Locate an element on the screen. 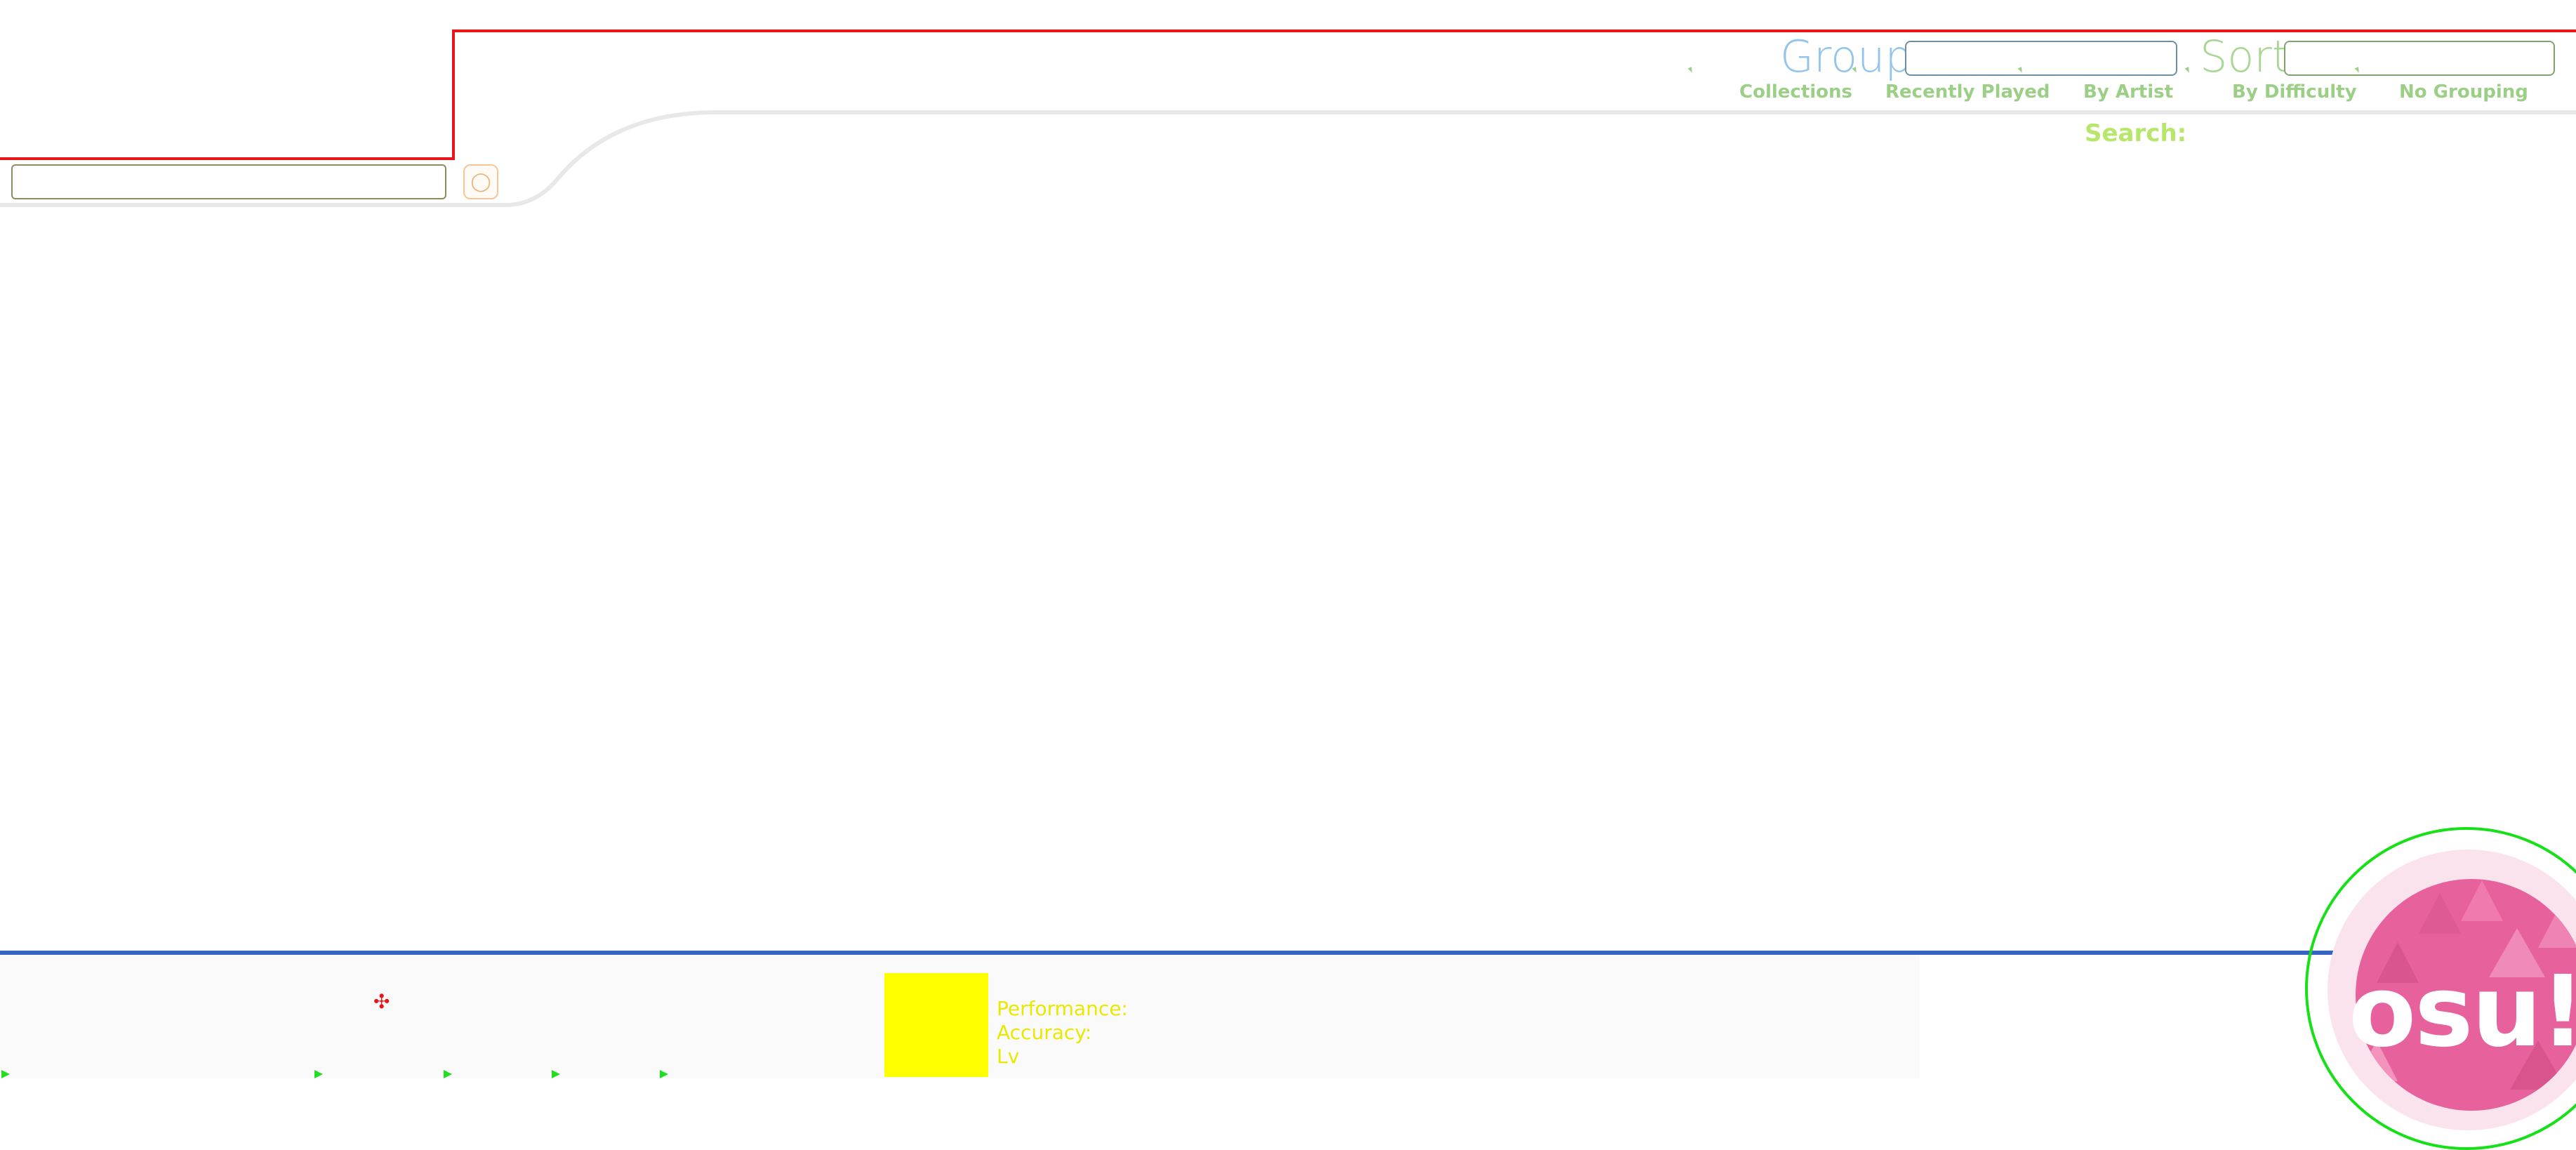 This screenshot has height=1150, width=2576. search-button: ◯ is located at coordinates (481, 181).